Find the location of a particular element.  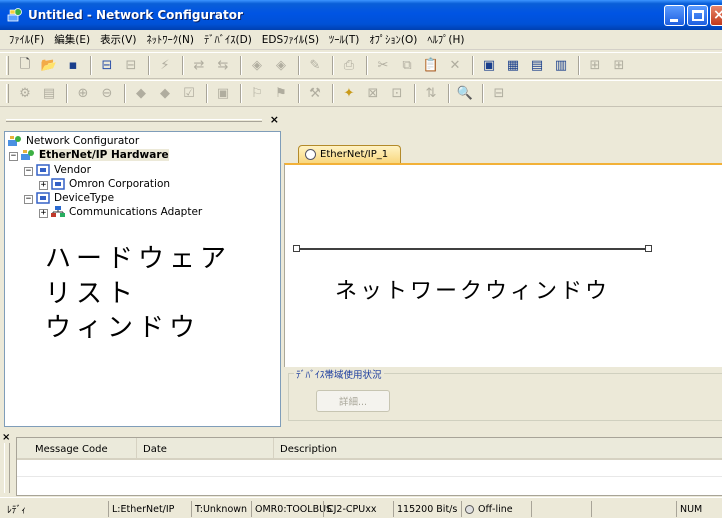

app-icon is located at coordinates (15, 15).